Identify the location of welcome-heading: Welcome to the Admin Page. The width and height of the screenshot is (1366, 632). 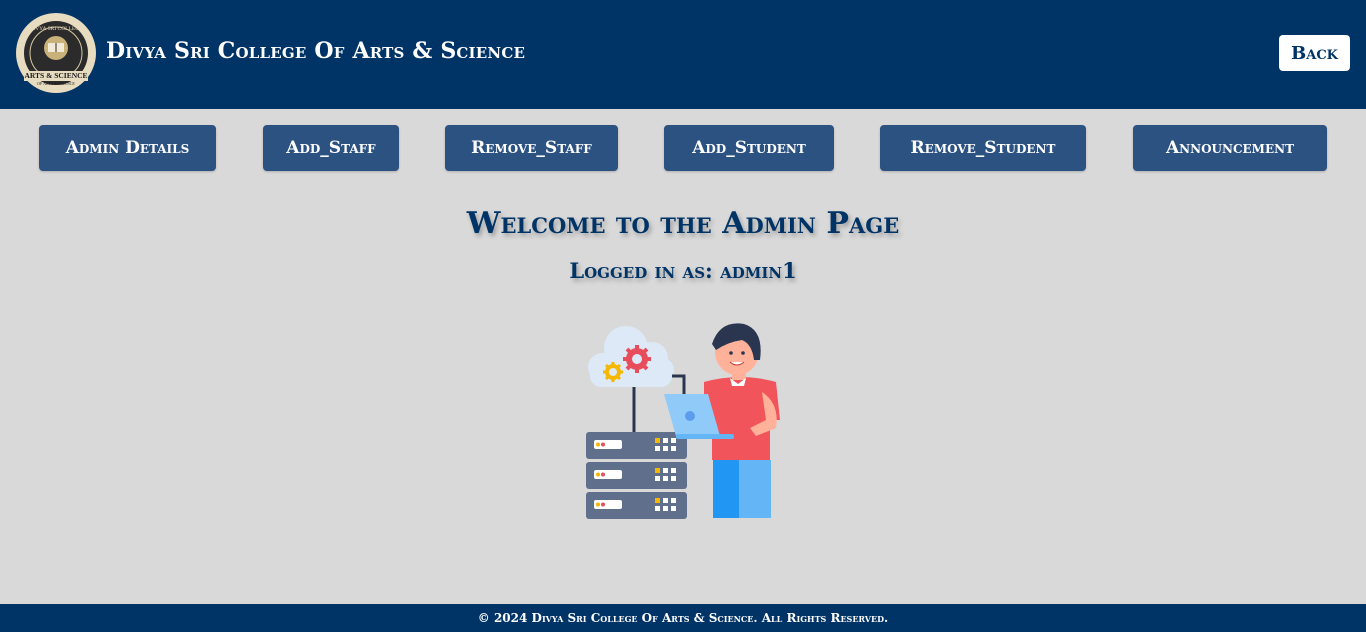
(683, 223).